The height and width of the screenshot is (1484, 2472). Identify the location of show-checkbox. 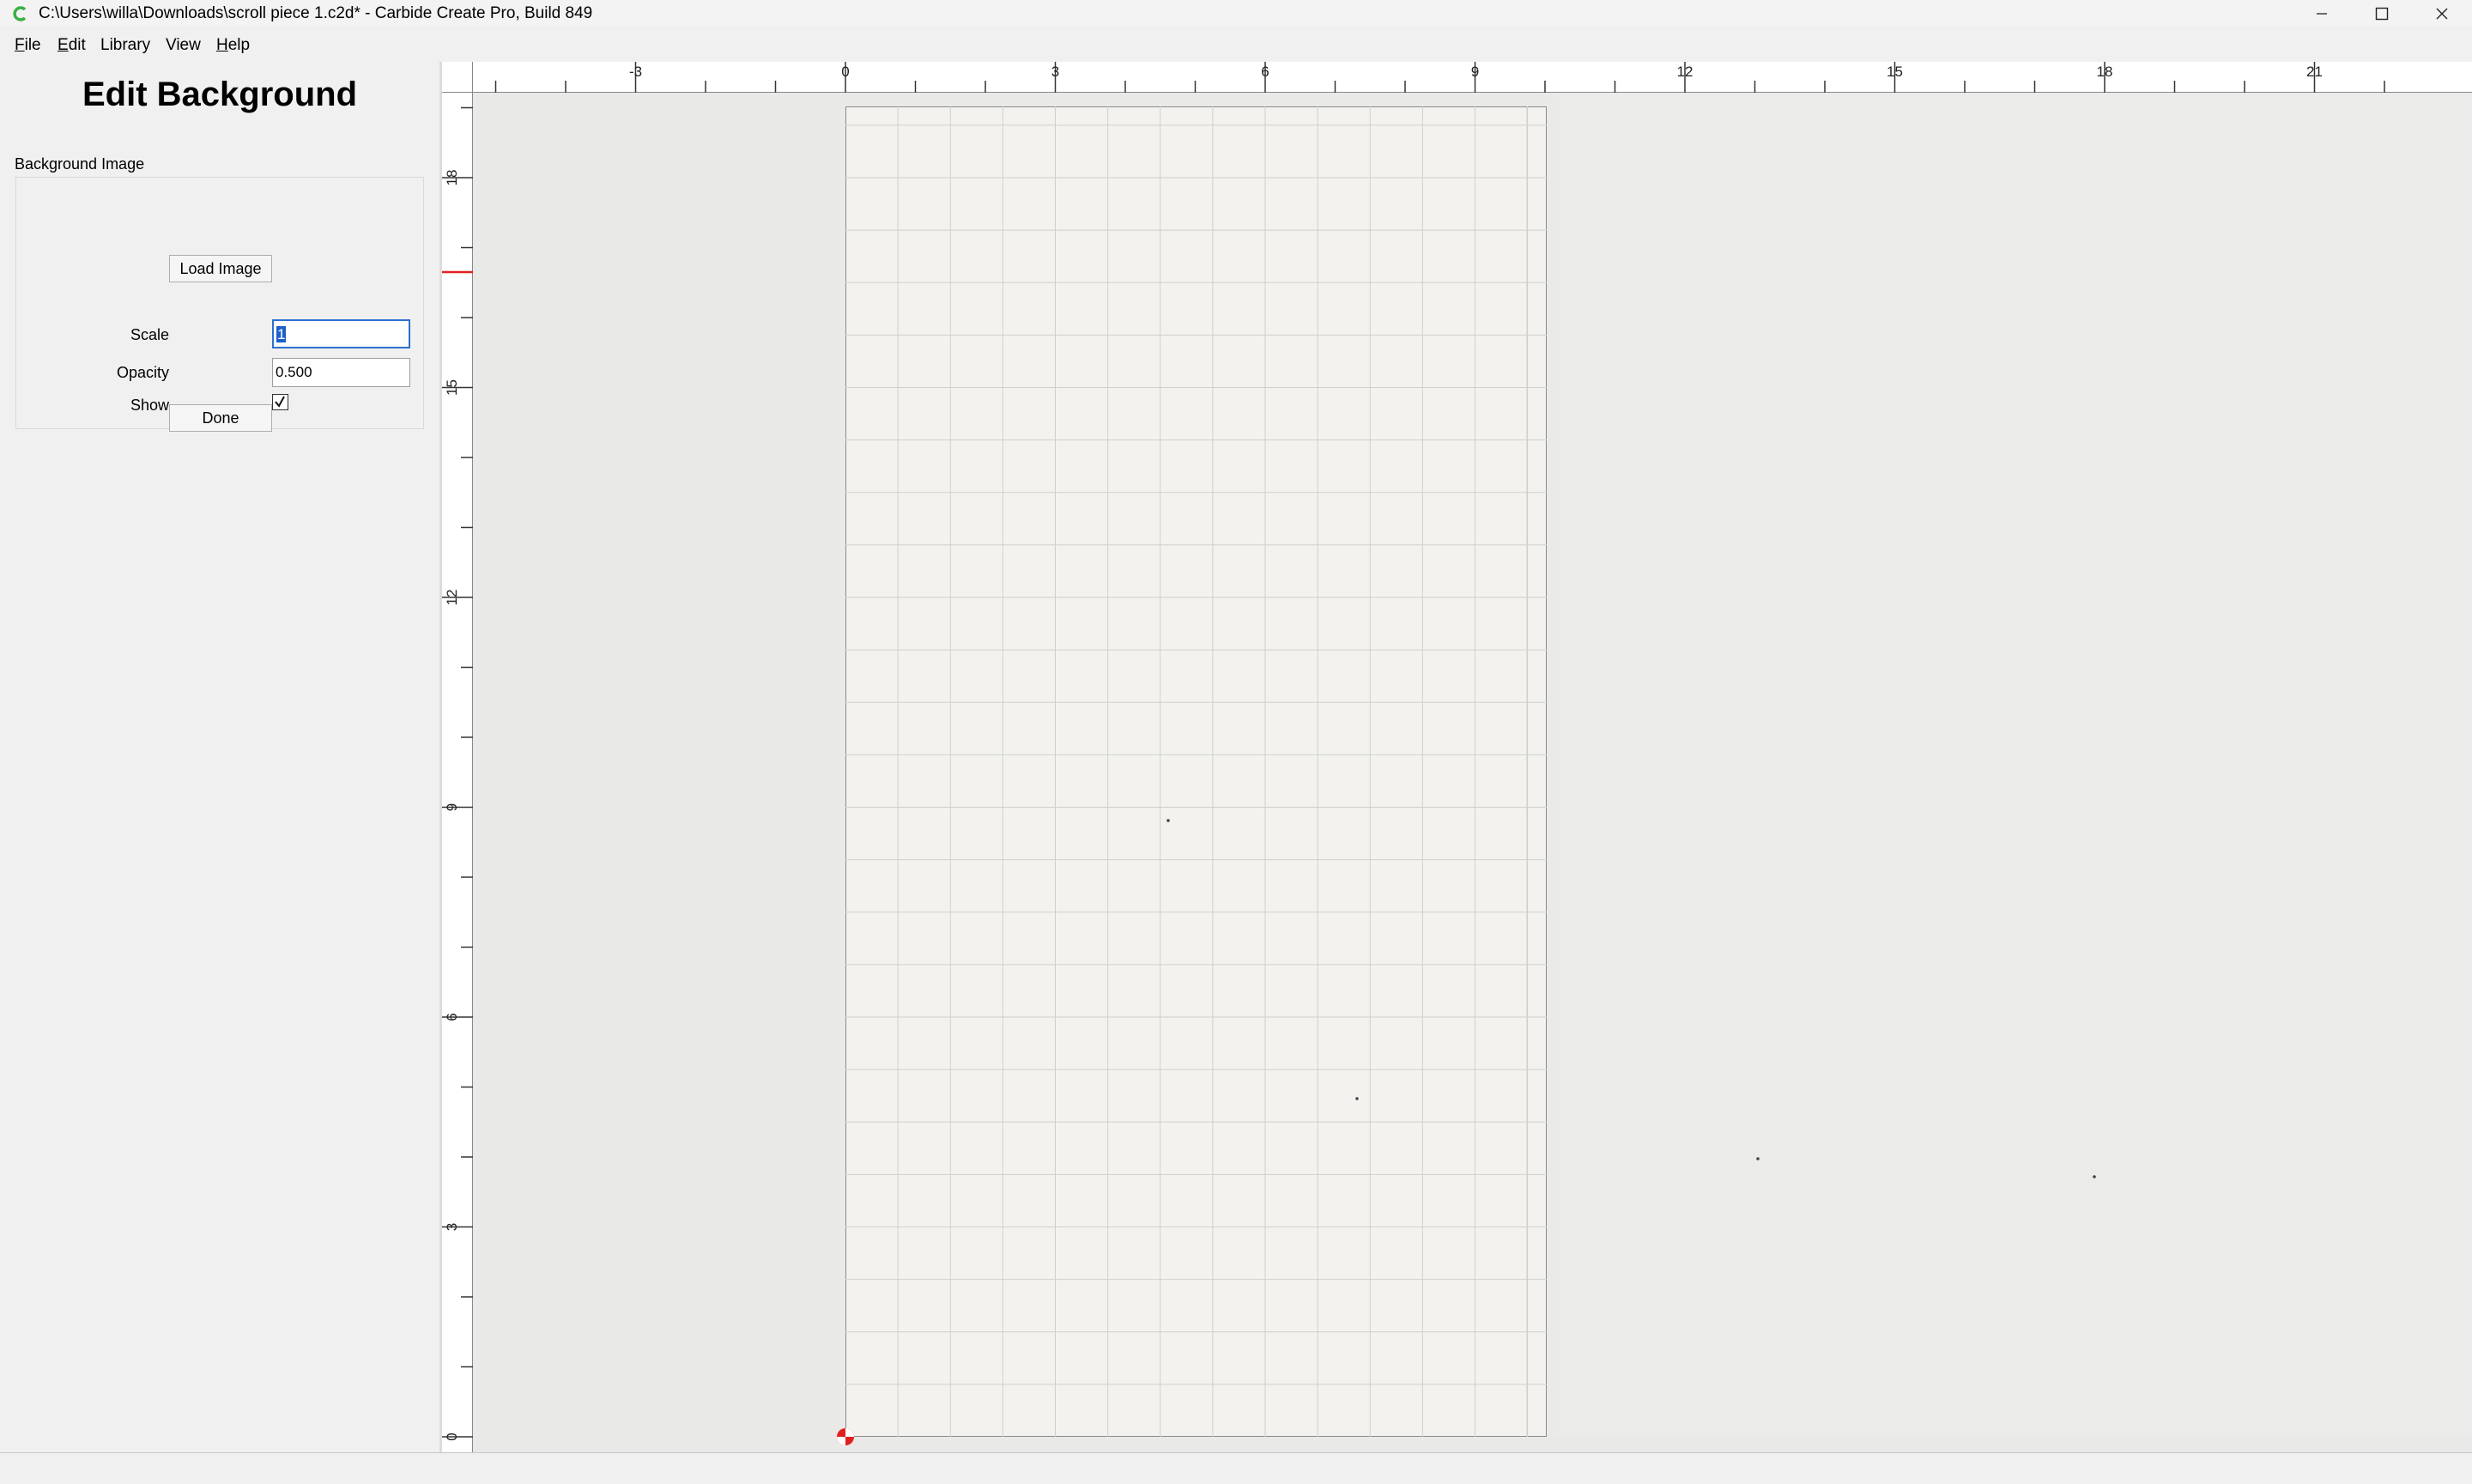
(280, 402).